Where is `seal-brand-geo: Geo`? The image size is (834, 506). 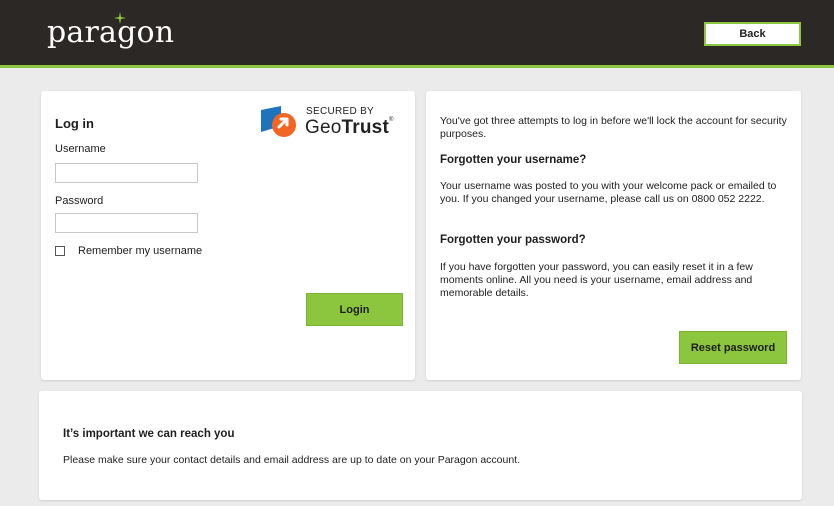
seal-brand-geo: Geo is located at coordinates (323, 127).